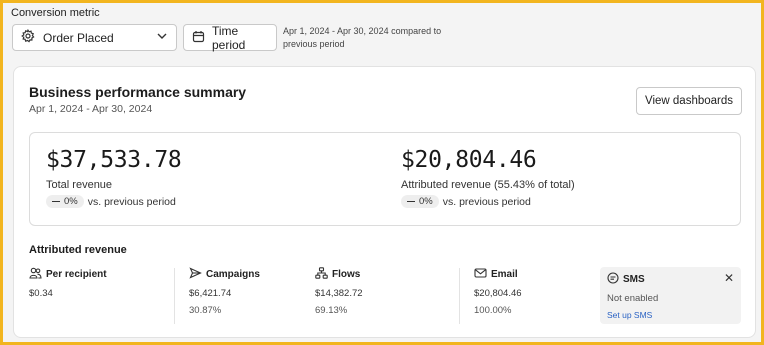 This screenshot has height=345, width=764. I want to click on close-icon: ✕, so click(729, 278).